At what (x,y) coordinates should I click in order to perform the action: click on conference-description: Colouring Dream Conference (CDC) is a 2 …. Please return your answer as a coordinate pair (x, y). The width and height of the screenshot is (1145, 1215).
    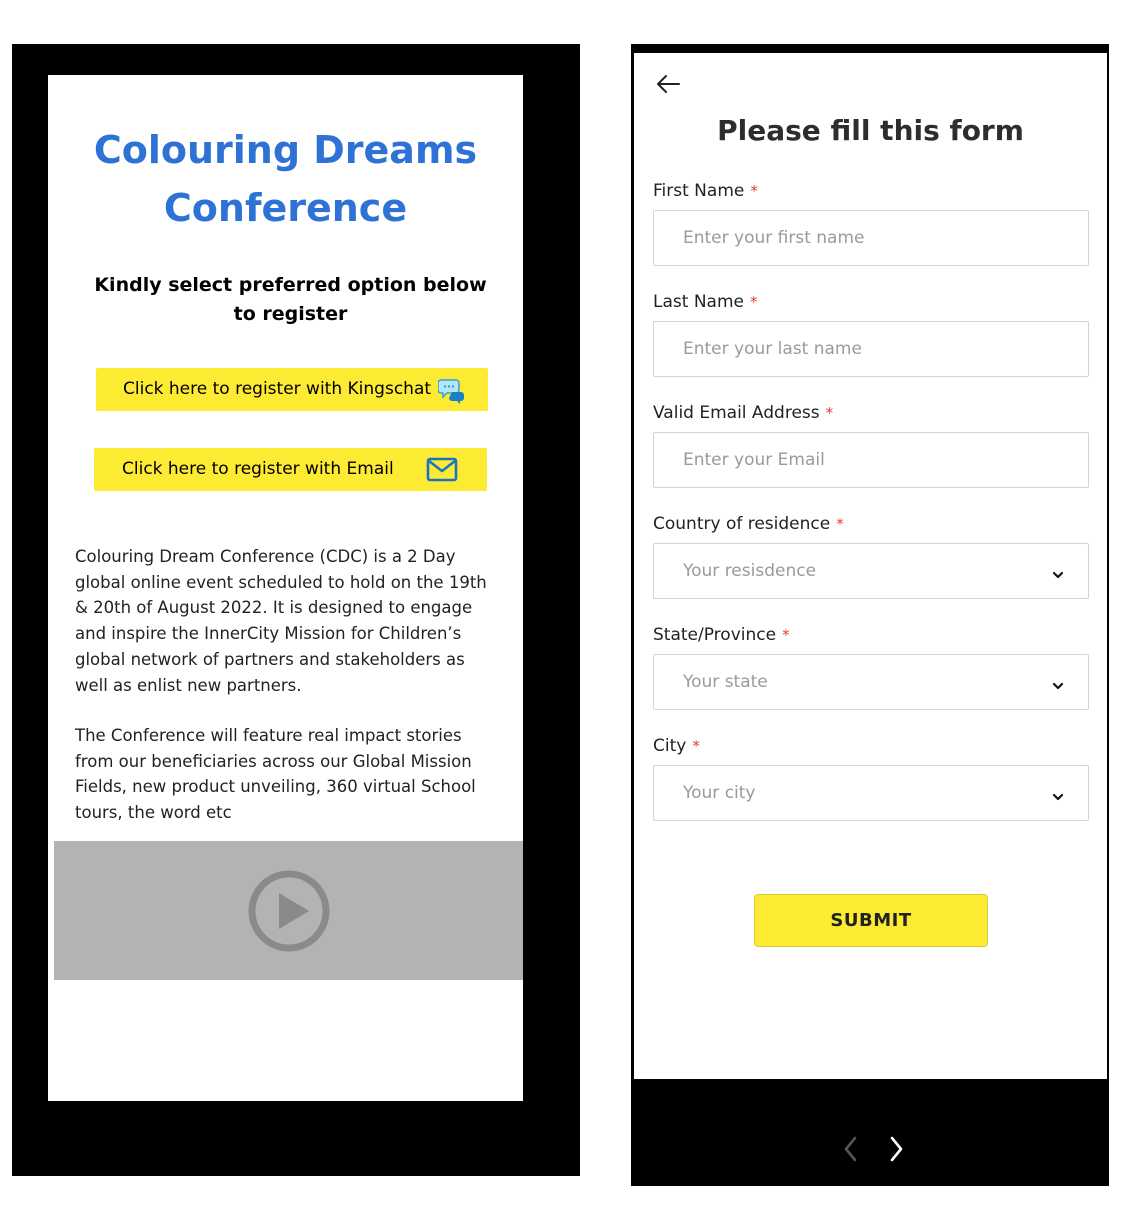
    Looking at the image, I should click on (281, 621).